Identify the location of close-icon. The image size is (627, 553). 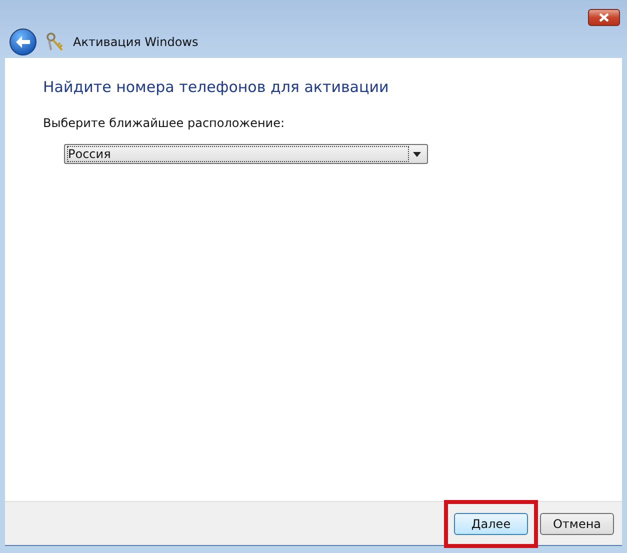
(604, 17).